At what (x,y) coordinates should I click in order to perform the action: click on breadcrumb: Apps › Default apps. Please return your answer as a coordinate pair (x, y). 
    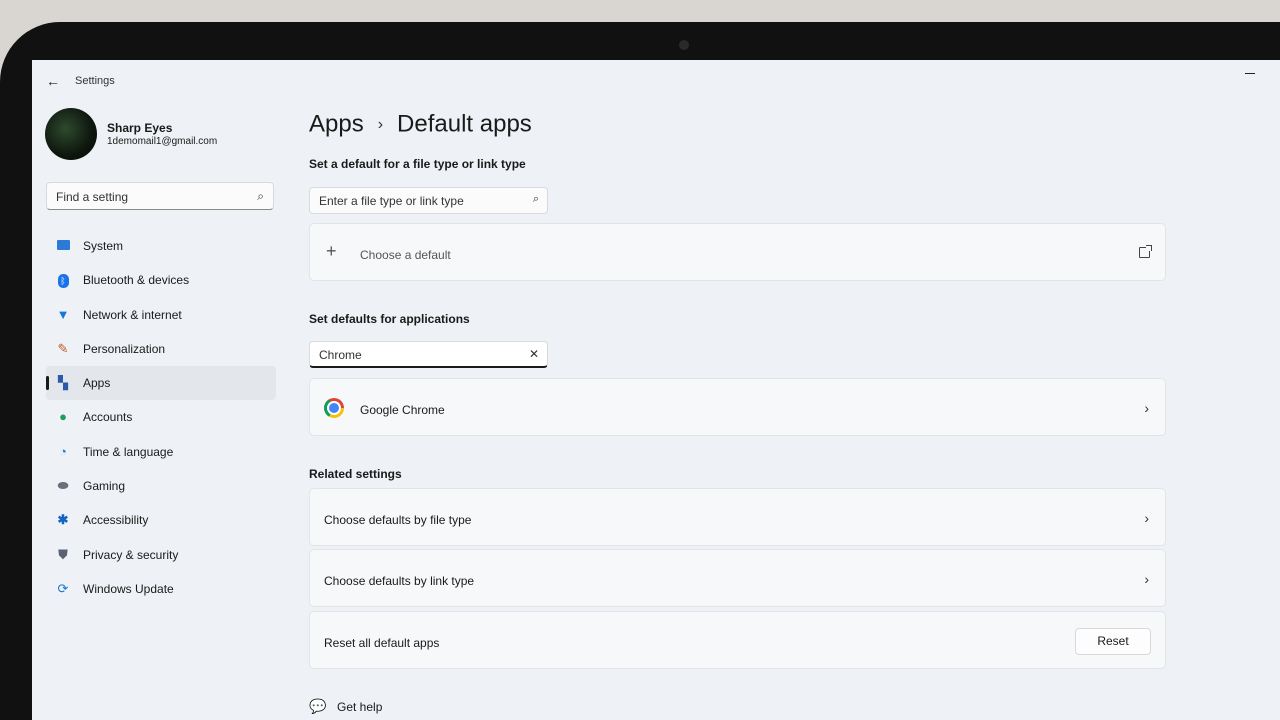
    Looking at the image, I should click on (420, 124).